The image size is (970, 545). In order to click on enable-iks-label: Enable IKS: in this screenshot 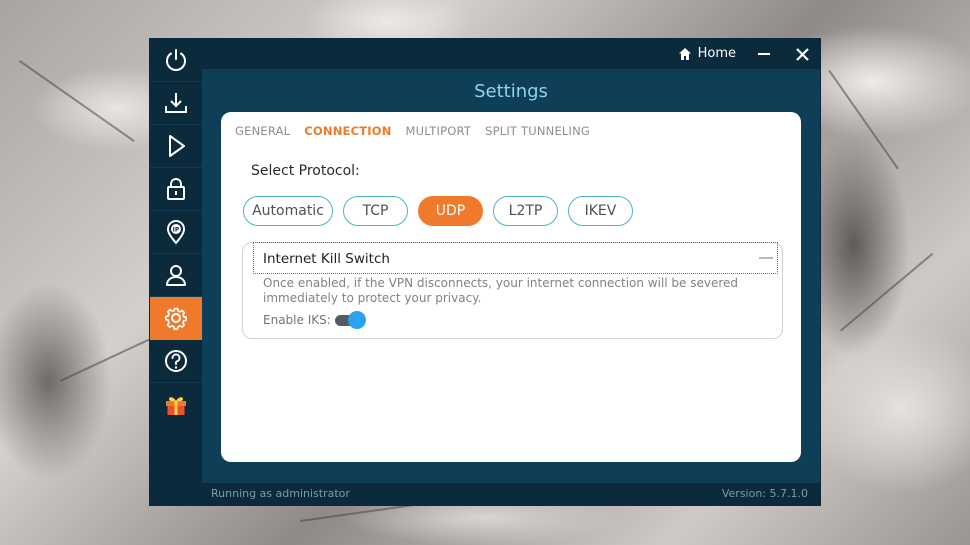, I will do `click(297, 320)`.